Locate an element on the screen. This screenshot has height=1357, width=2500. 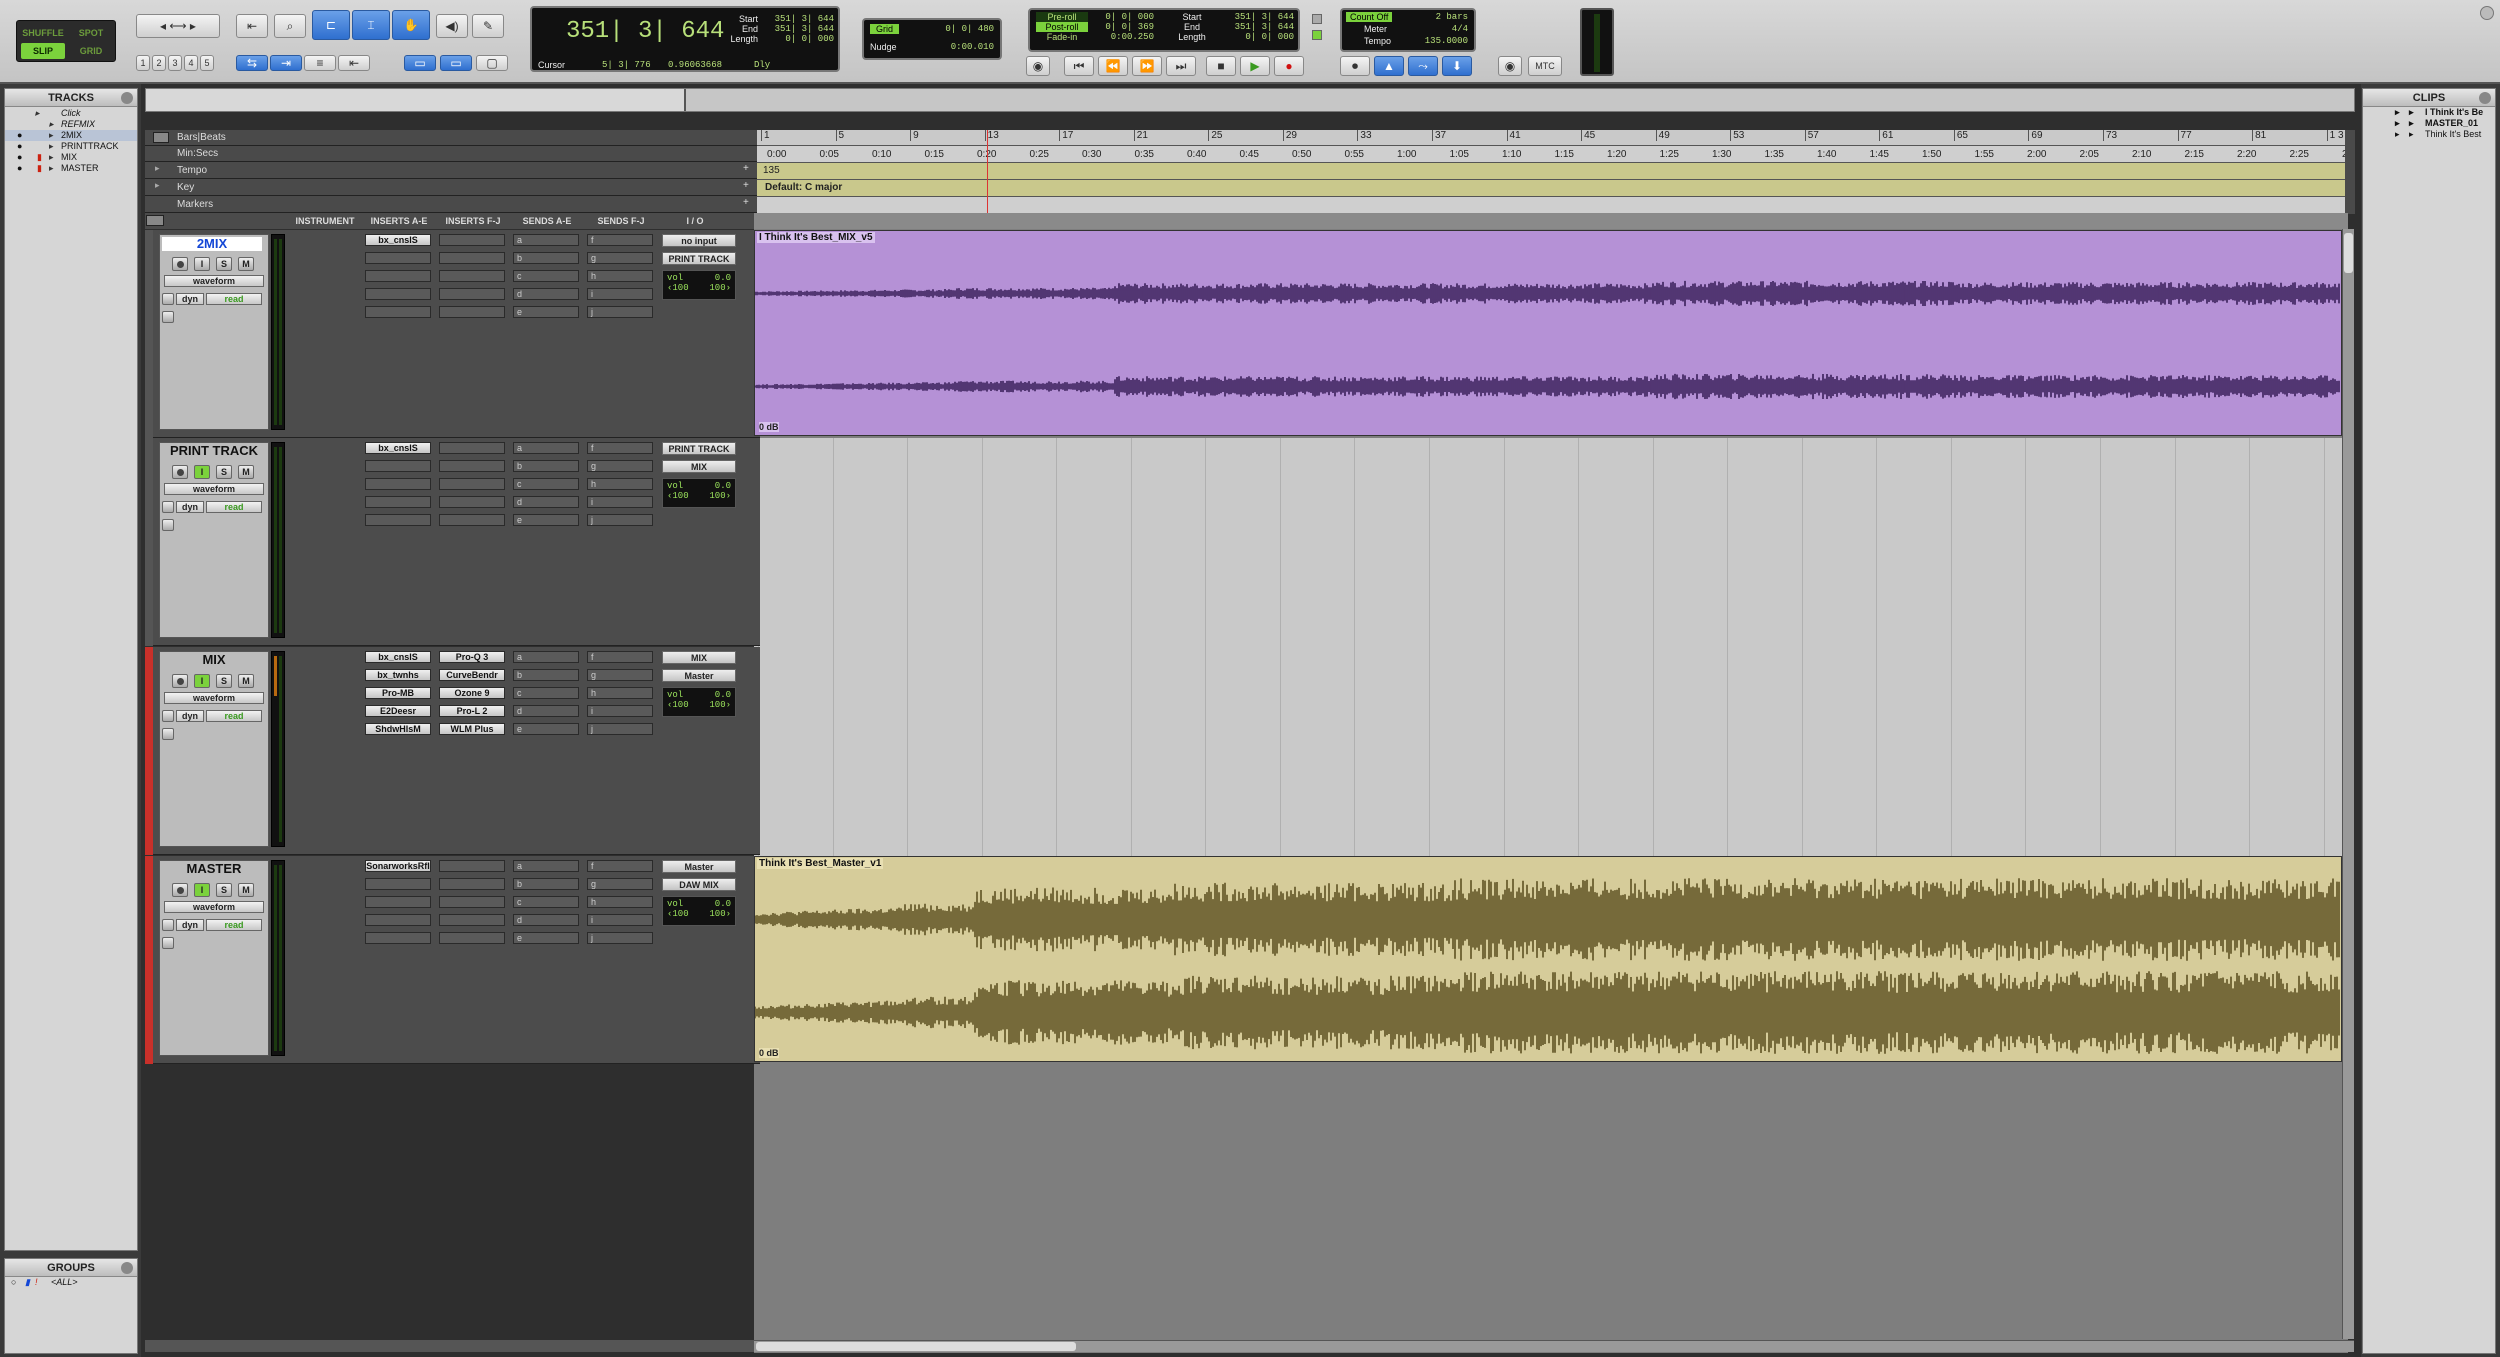
track-name: 2MIX is located at coordinates (212, 244).